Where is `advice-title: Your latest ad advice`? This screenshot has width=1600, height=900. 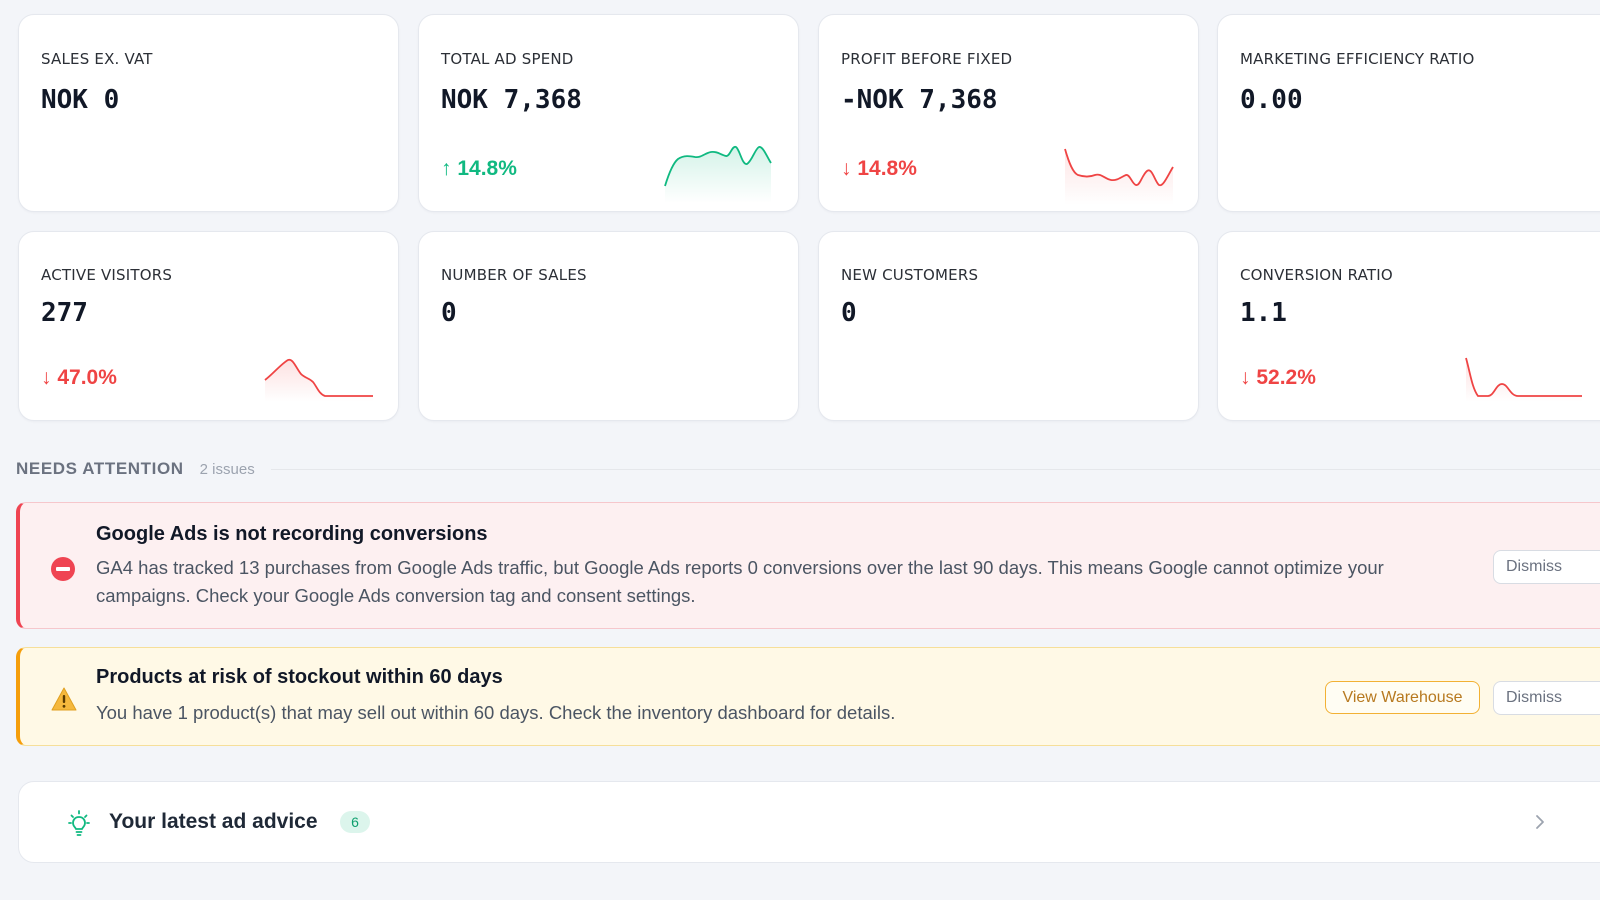 advice-title: Your latest ad advice is located at coordinates (213, 821).